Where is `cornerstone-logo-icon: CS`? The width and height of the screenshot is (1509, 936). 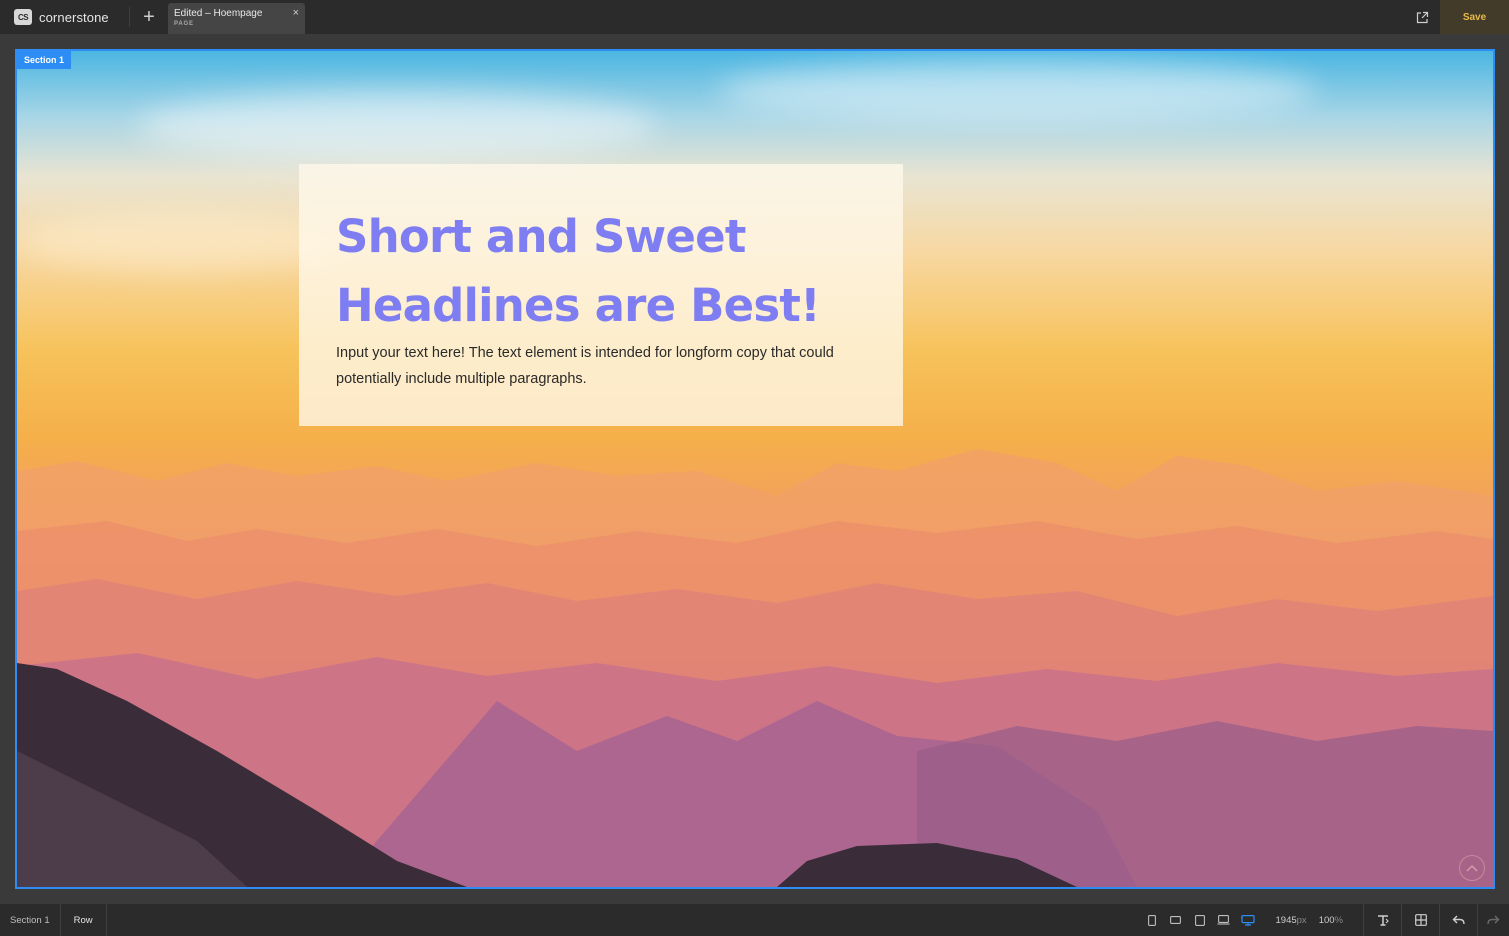 cornerstone-logo-icon: CS is located at coordinates (23, 17).